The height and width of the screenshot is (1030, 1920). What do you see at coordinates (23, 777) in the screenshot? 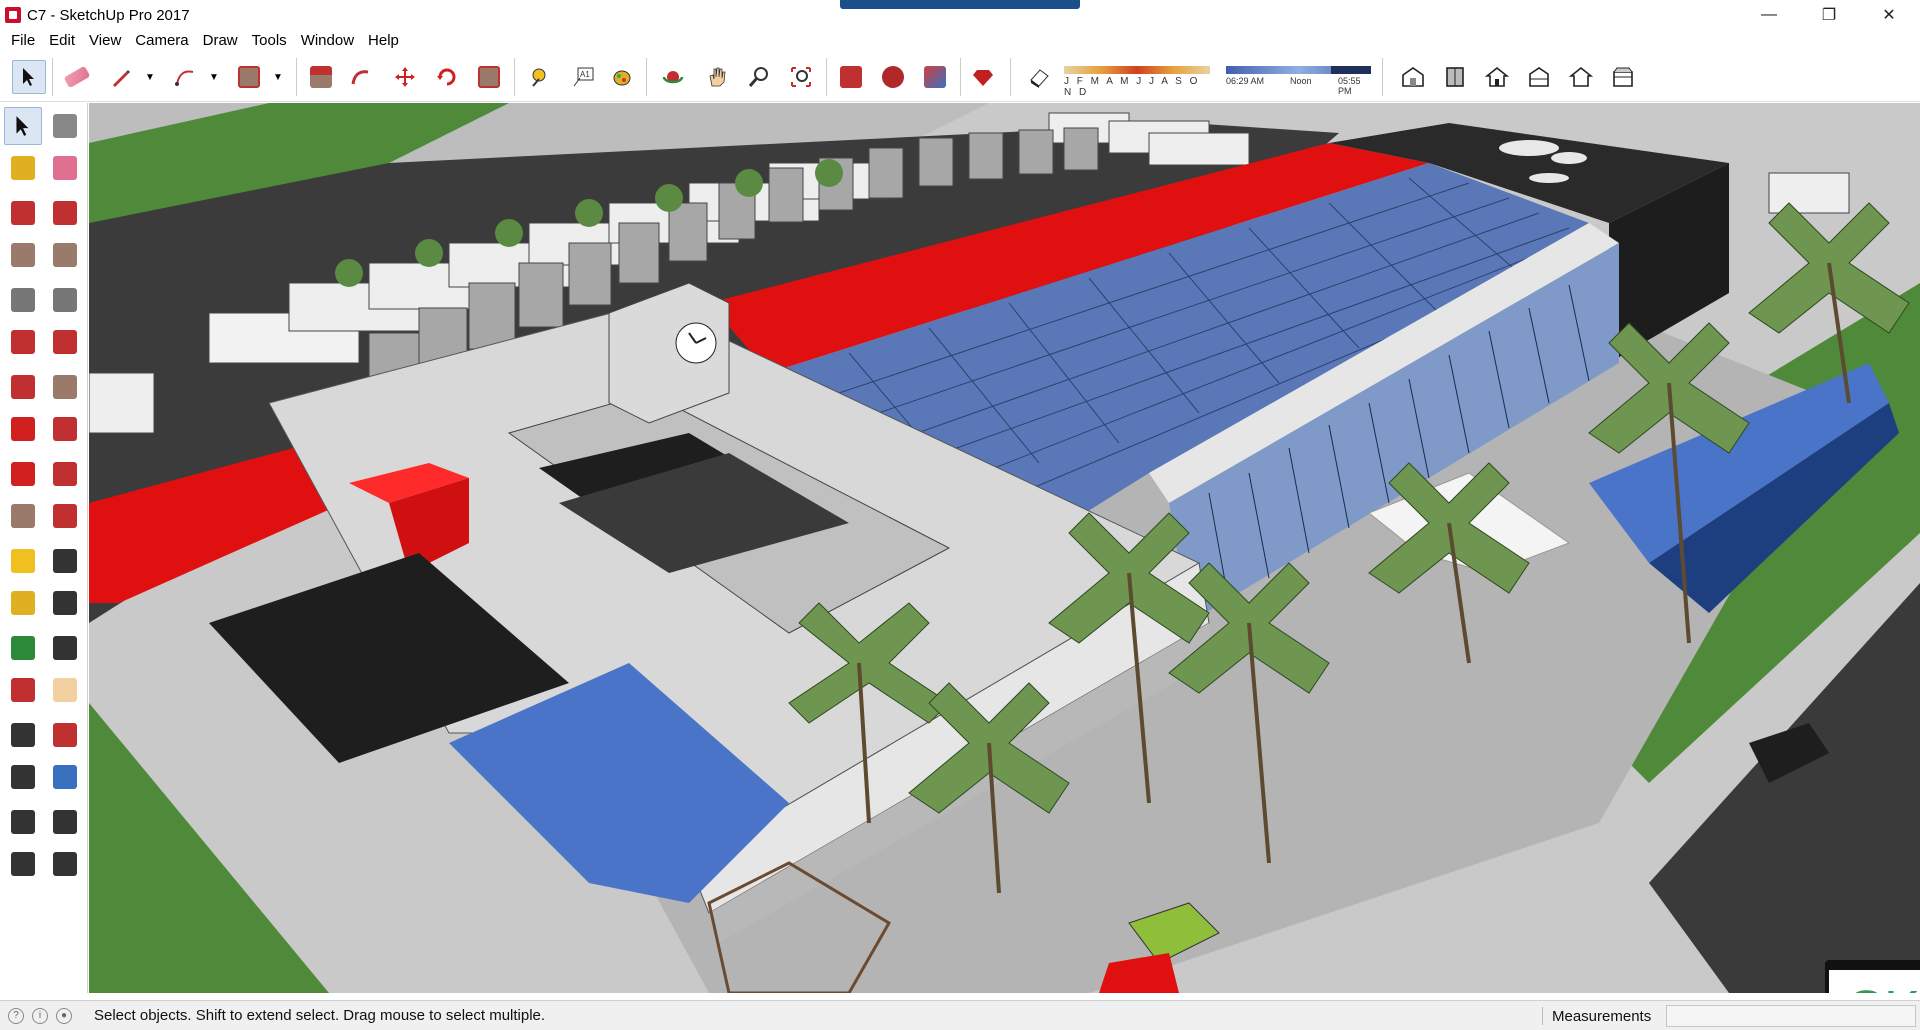
I see `zoom-extents-tool-button` at bounding box center [23, 777].